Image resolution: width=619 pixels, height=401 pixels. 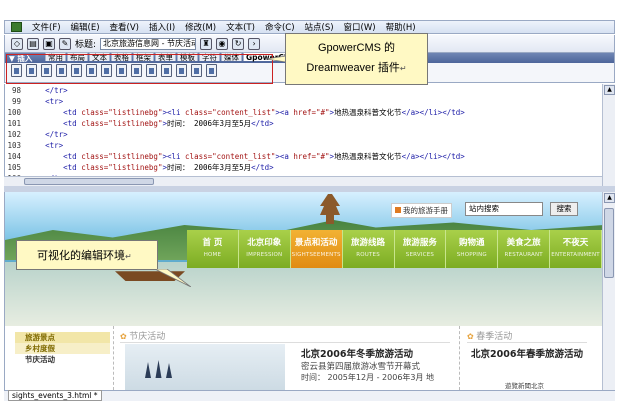 I want to click on menu-modify: 修改(M), so click(x=200, y=27).